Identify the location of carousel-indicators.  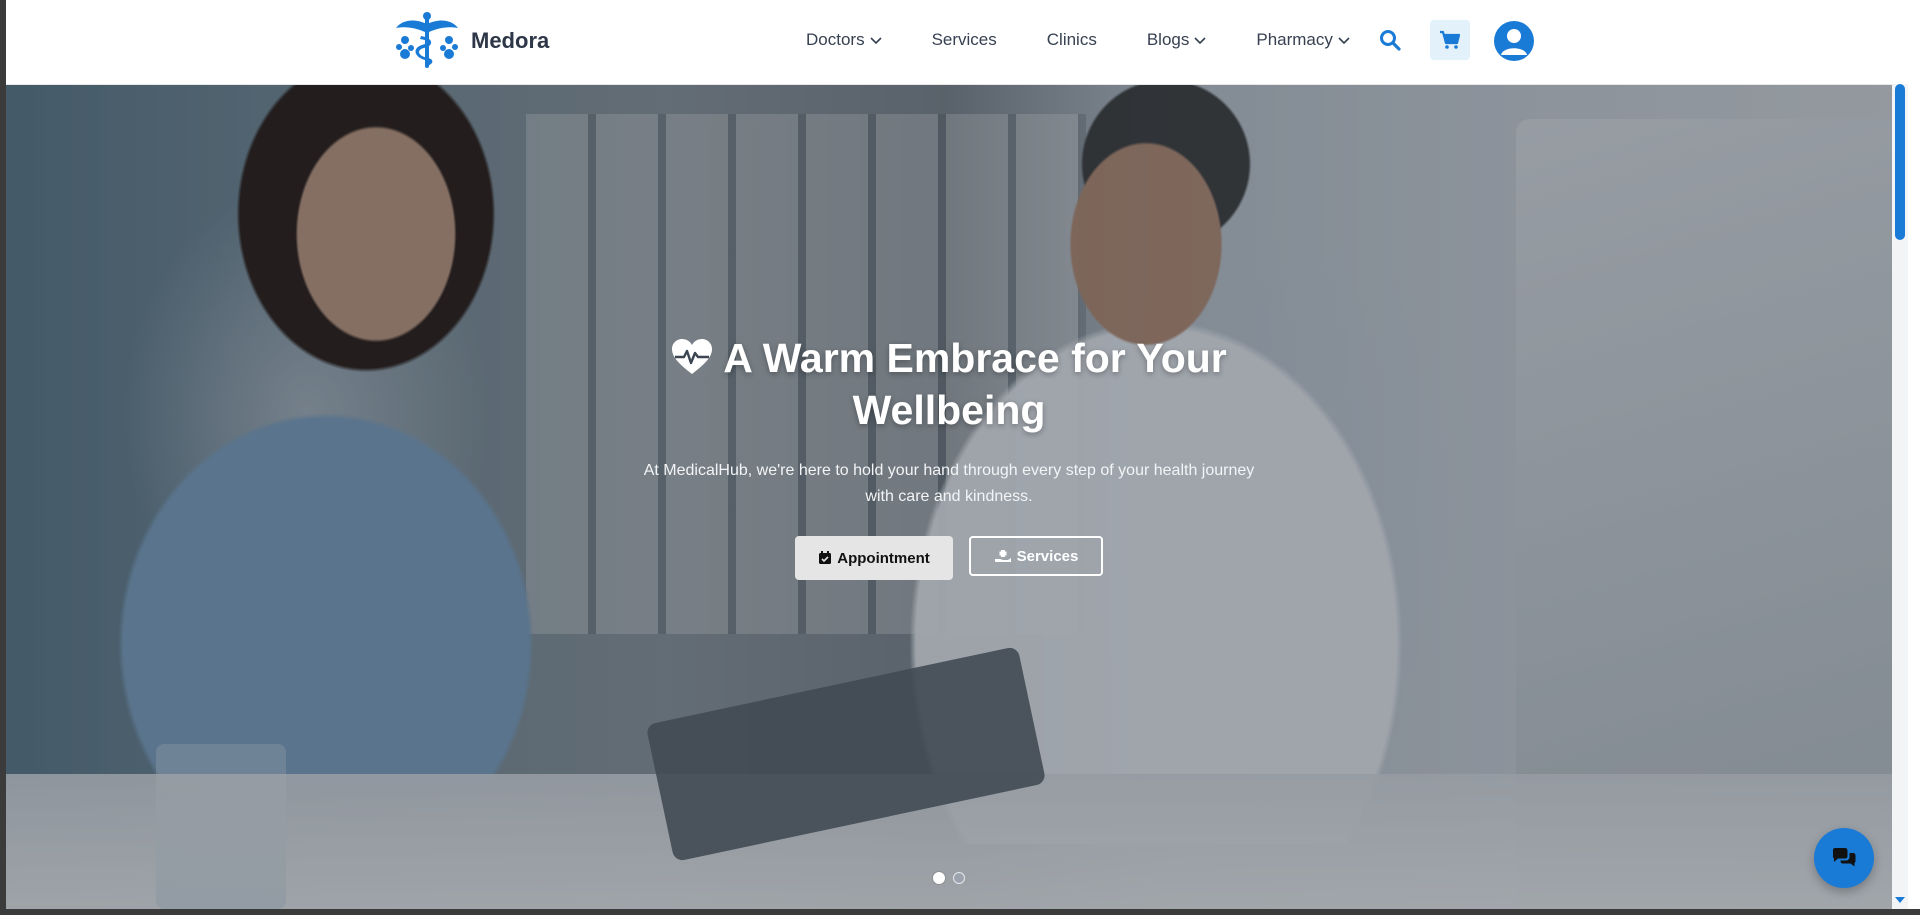
(949, 878).